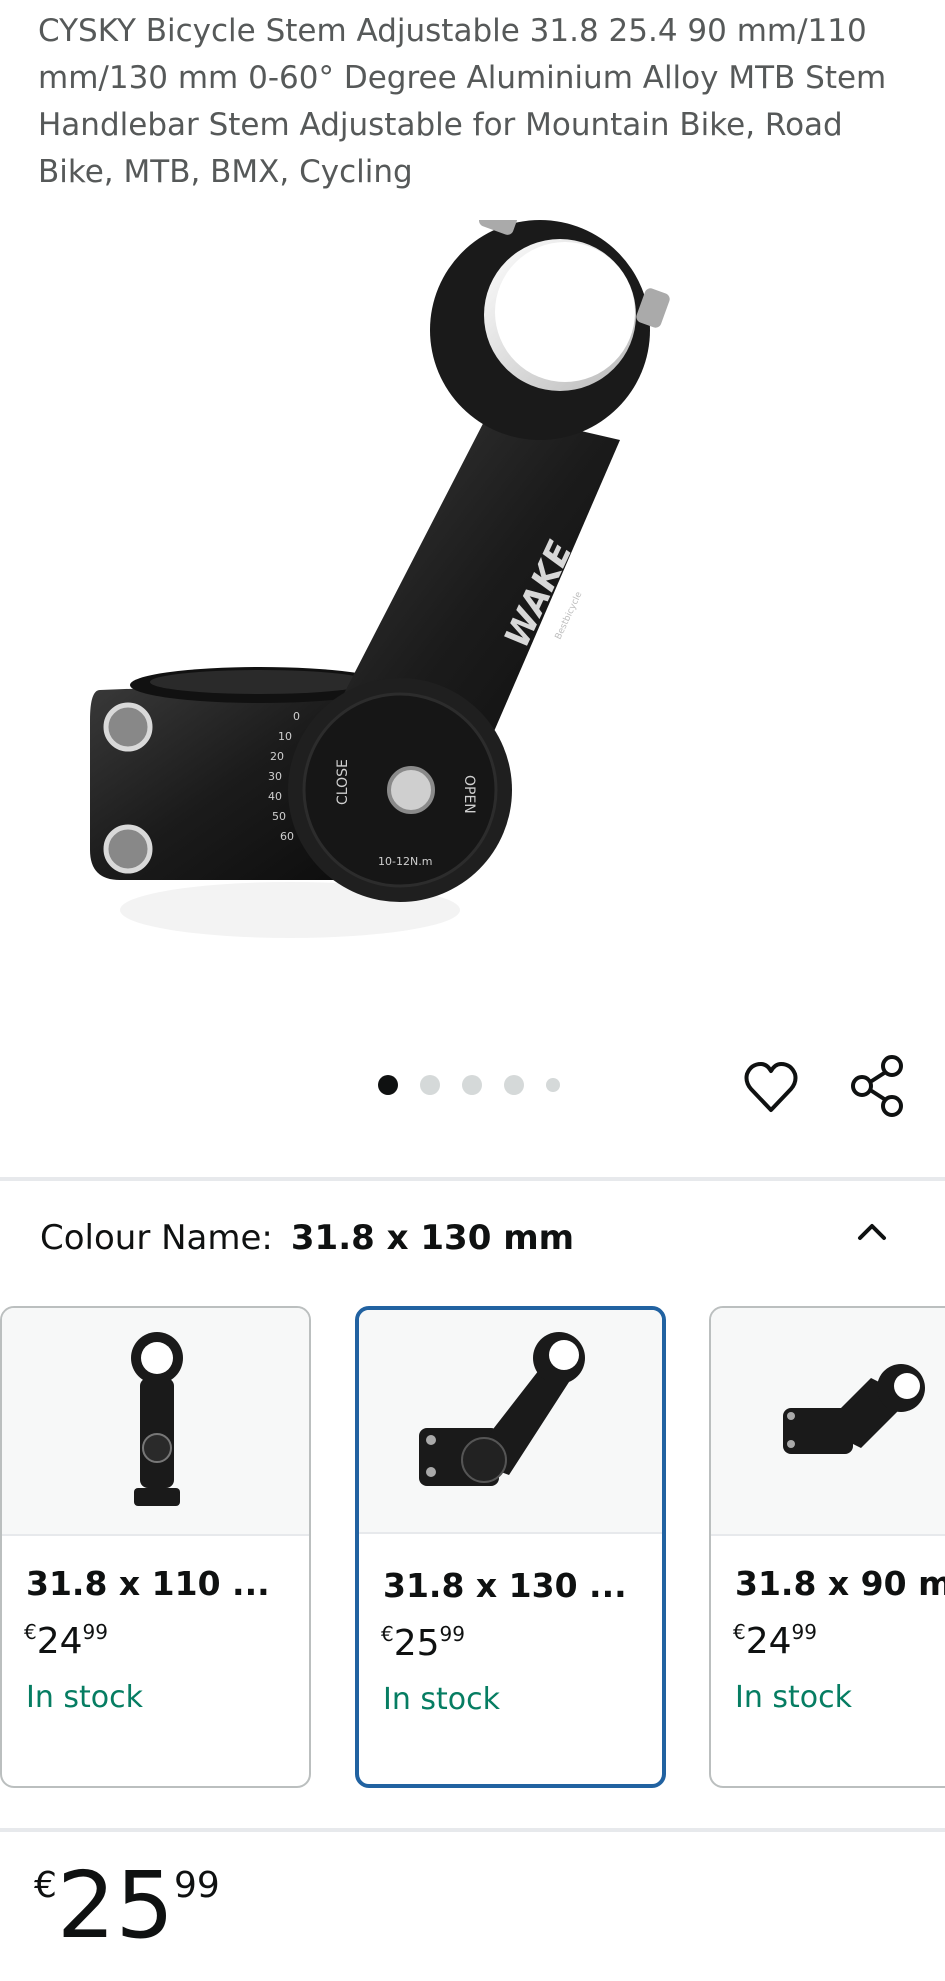  I want to click on stem-open-label: OPEN, so click(469, 794).